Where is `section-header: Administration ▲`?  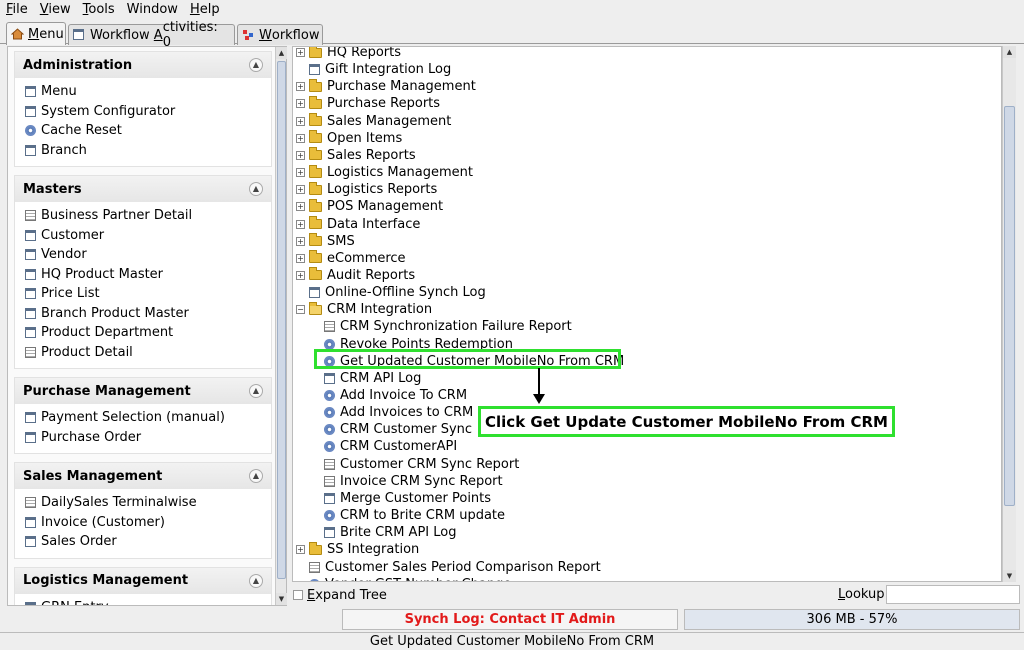
section-header: Administration ▲ is located at coordinates (143, 65).